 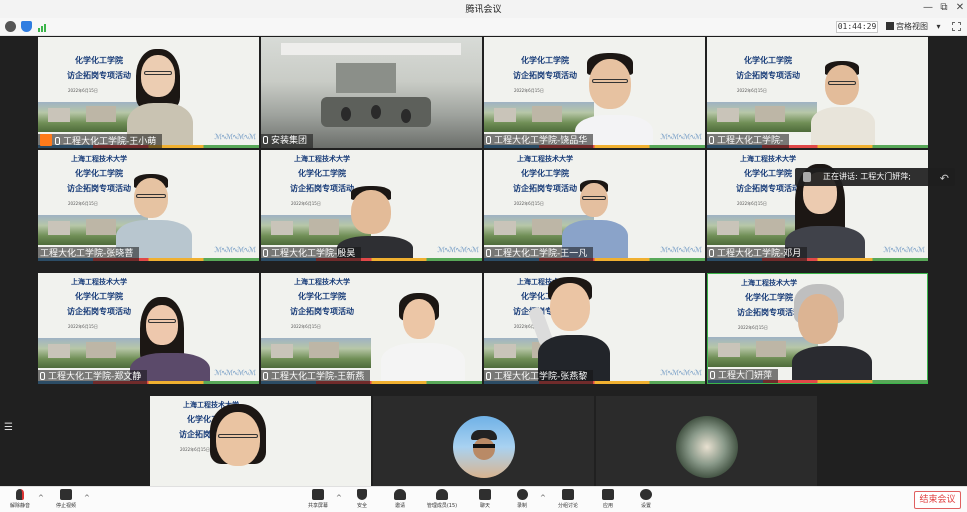 What do you see at coordinates (867, 176) in the screenshot?
I see `speaking-label: 正在讲话: 工程大门妍萍;` at bounding box center [867, 176].